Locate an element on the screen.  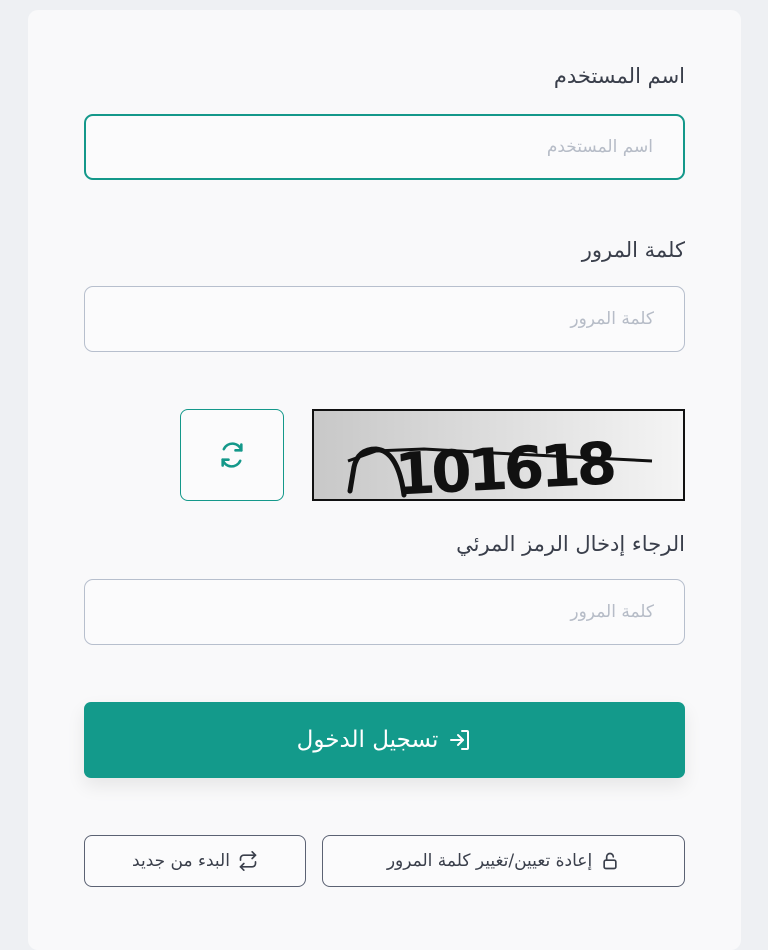
password-input: كلمة المرور is located at coordinates (384, 319).